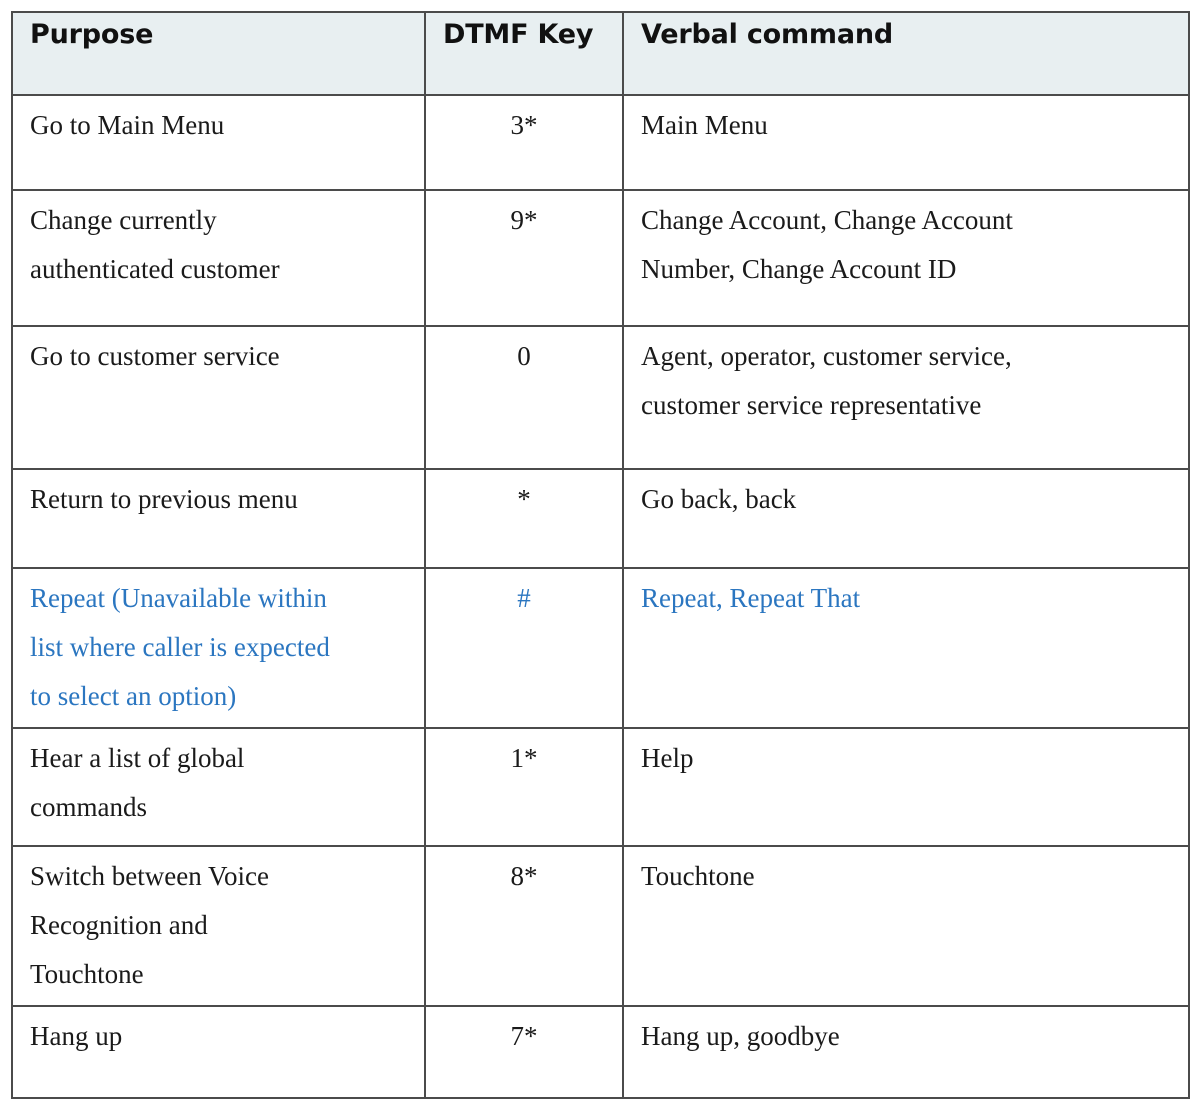  Describe the element at coordinates (218, 518) in the screenshot. I see `cell-purpose: Return to previous menu` at that location.